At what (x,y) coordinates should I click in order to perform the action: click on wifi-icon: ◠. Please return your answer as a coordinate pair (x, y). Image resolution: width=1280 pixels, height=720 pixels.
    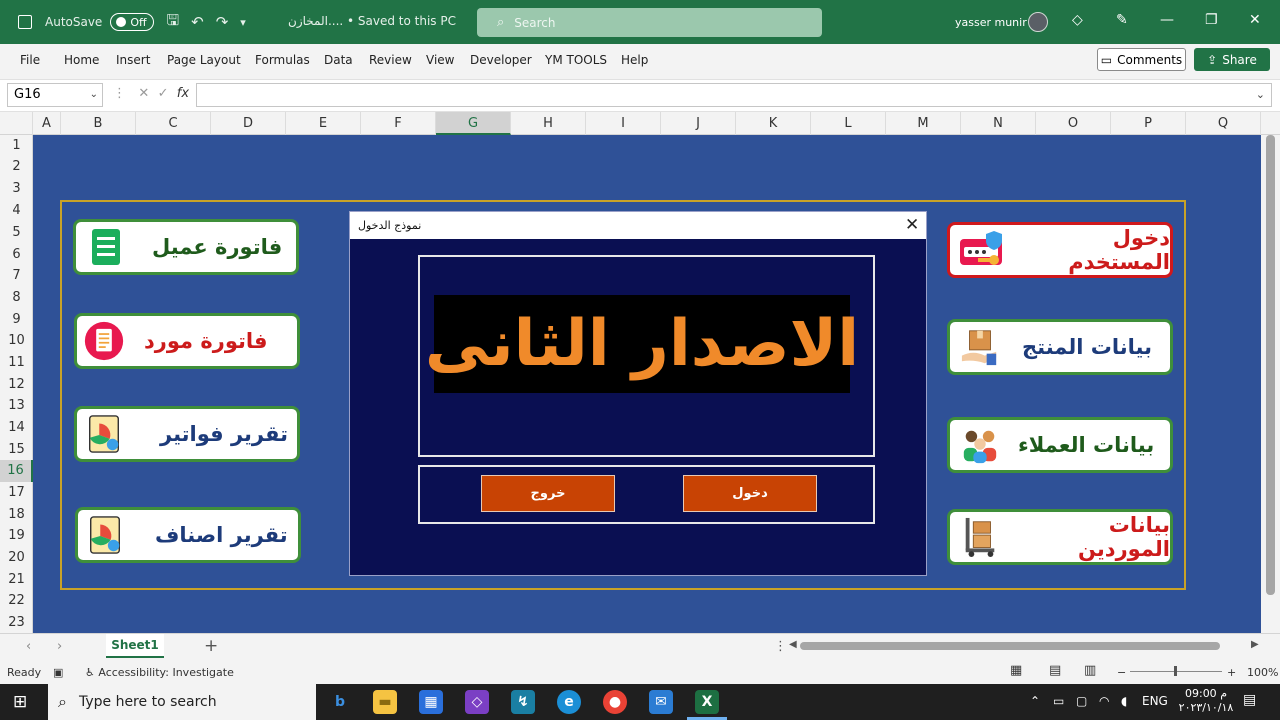
    Looking at the image, I should click on (1104, 701).